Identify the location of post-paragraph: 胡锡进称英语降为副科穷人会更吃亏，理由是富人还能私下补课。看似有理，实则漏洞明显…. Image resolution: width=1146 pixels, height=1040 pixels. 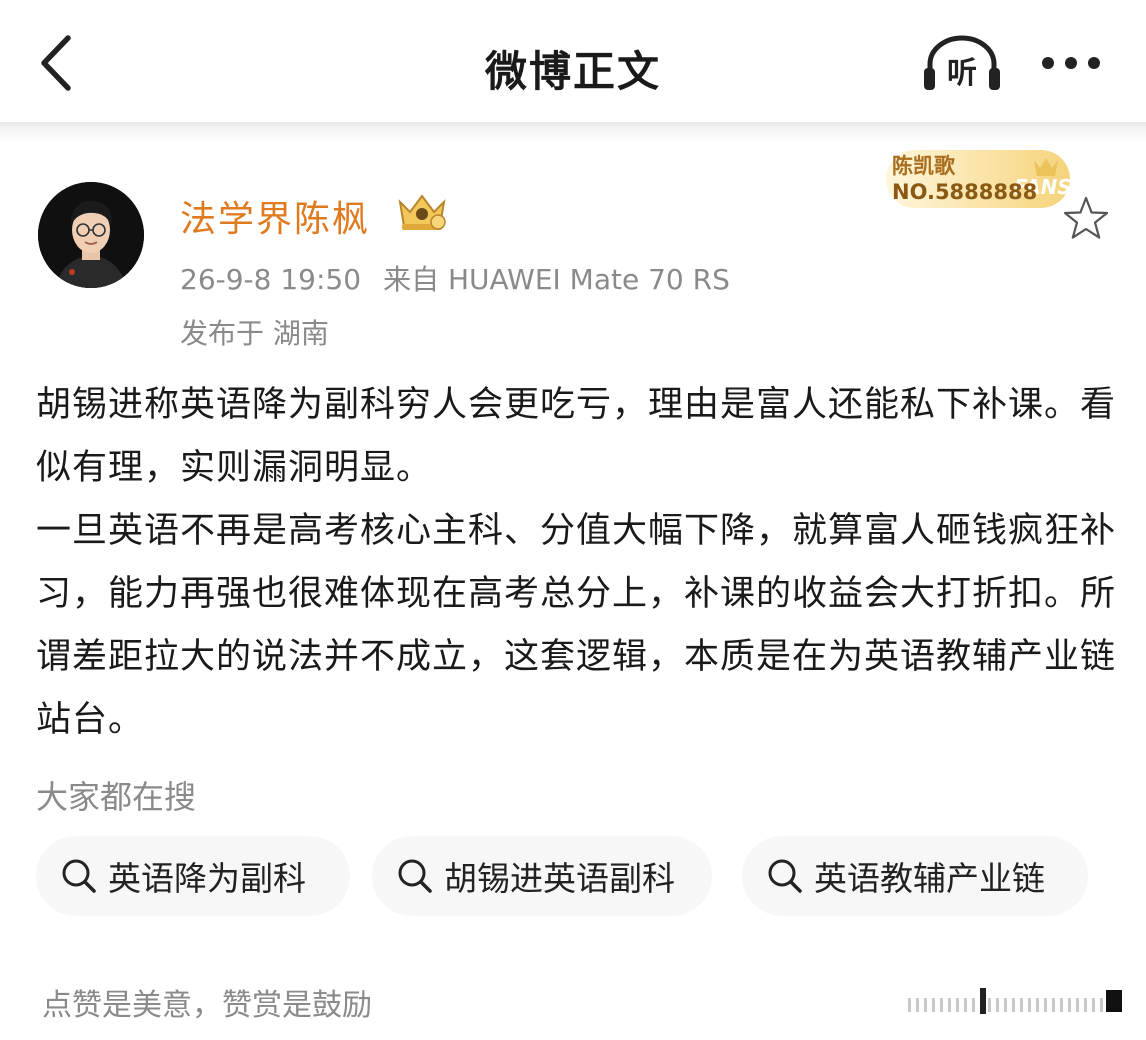
(576, 436).